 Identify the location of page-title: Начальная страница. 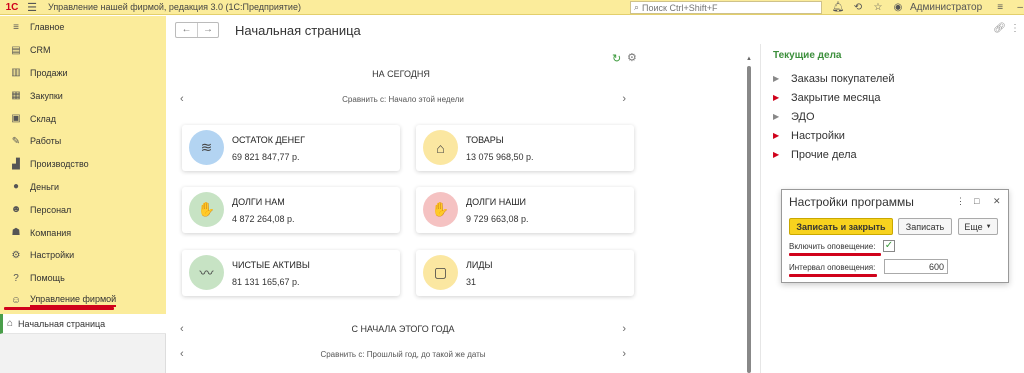
(298, 30).